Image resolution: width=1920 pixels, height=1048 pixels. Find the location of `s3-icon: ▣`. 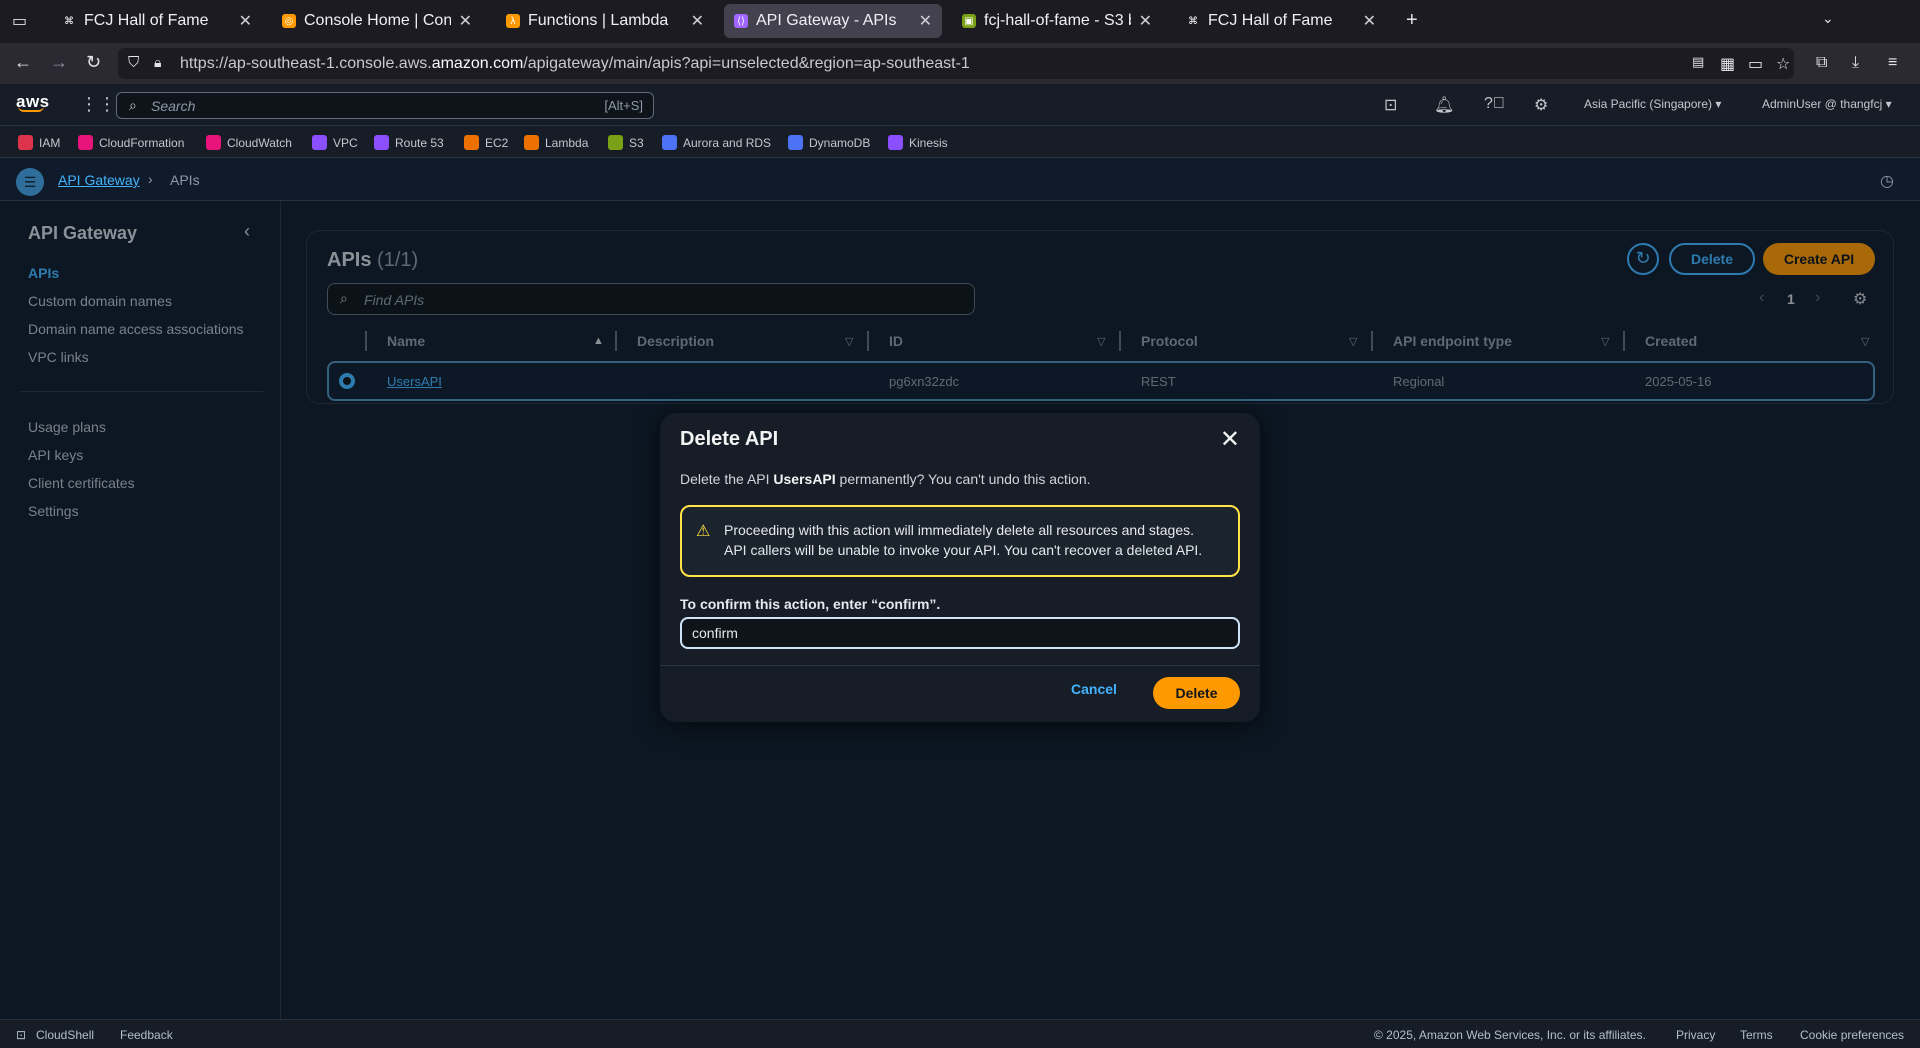

s3-icon: ▣ is located at coordinates (969, 21).